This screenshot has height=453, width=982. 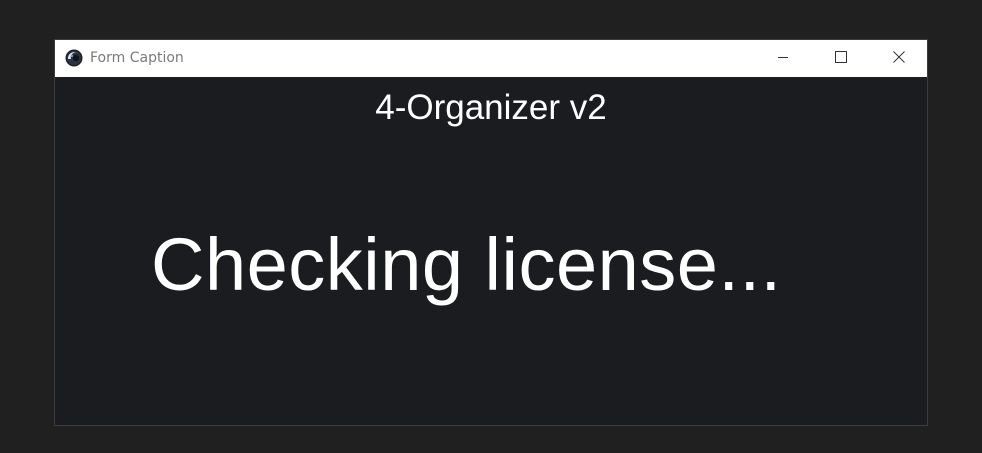 I want to click on minimize-button, so click(x=783, y=58).